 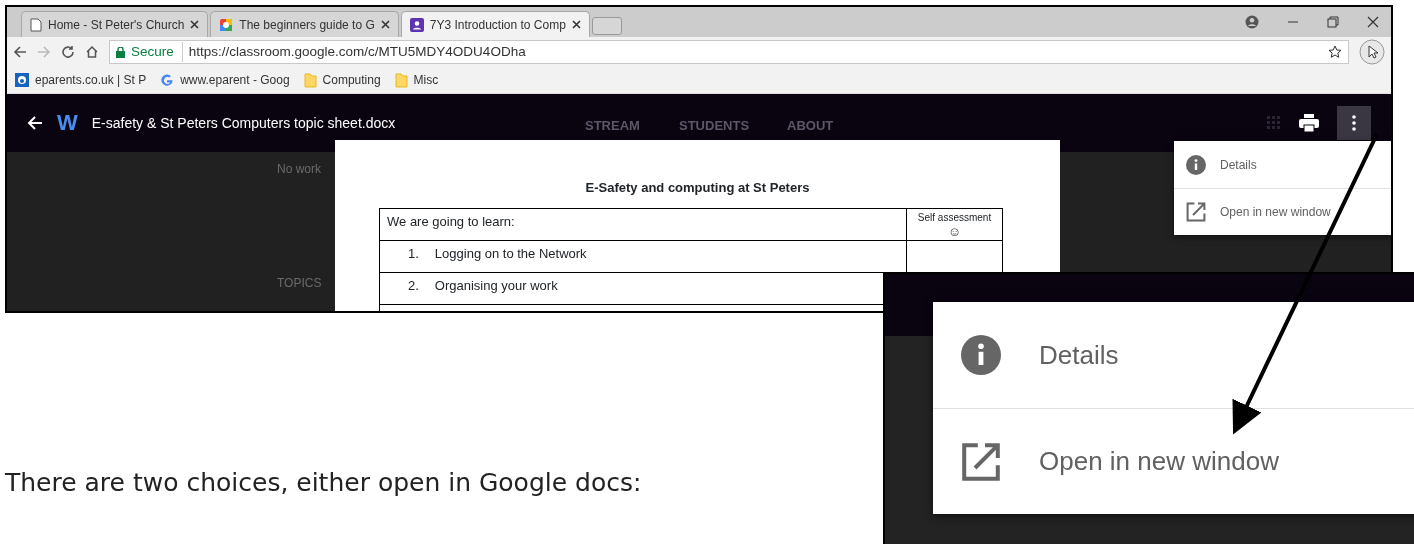 I want to click on star-icon, so click(x=1335, y=52).